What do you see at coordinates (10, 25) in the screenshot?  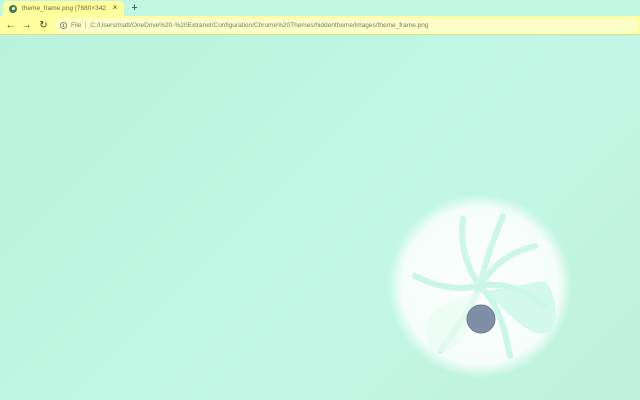 I see `back-button: ←` at bounding box center [10, 25].